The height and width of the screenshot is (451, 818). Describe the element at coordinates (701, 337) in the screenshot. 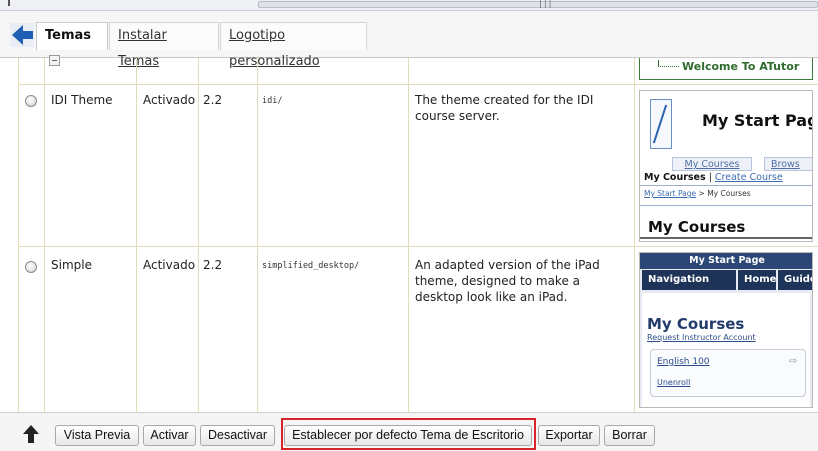

I see `preview-request-link: Request Instructor Account` at that location.